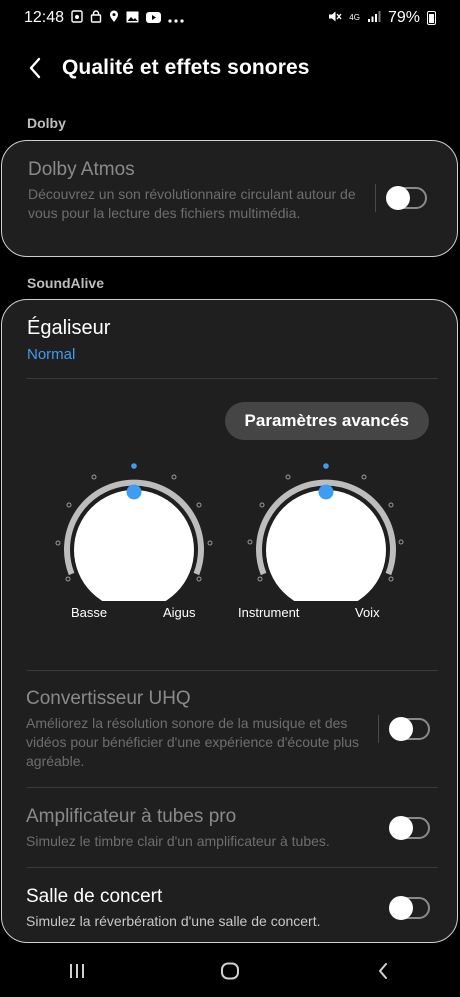 This screenshot has height=997, width=460. Describe the element at coordinates (326, 421) in the screenshot. I see `advanced-settings-button: Paramètres avancés` at that location.